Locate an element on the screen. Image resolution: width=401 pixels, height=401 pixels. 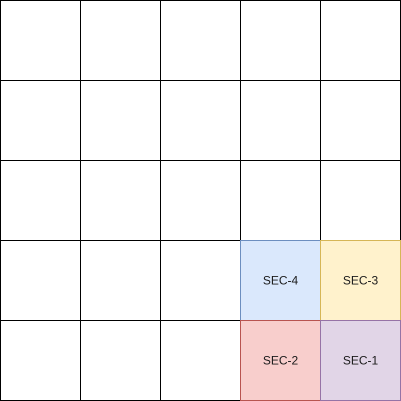
section-label: SEC-2 is located at coordinates (281, 361).